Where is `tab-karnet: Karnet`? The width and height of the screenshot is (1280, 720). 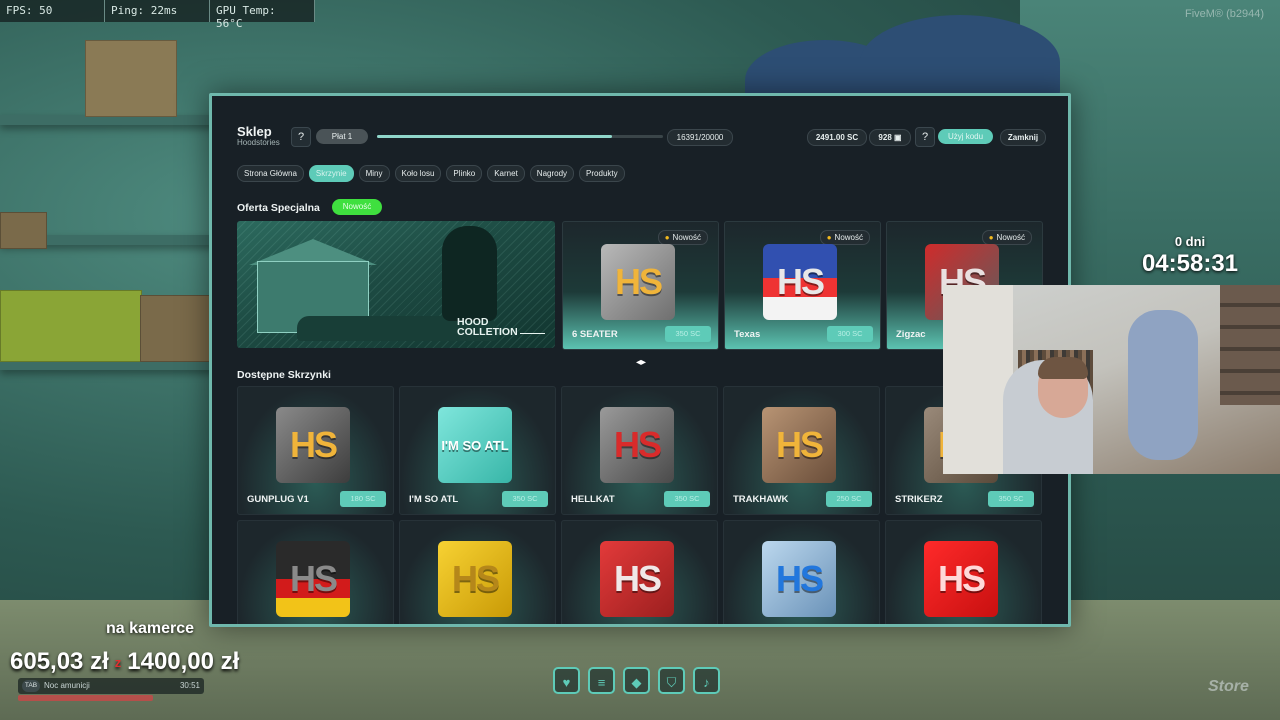
tab-karnet: Karnet is located at coordinates (506, 173).